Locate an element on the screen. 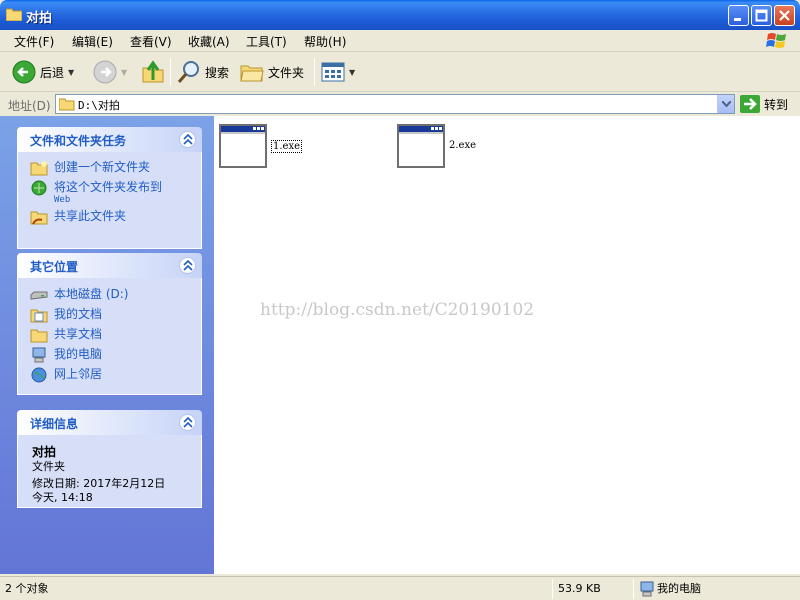 The image size is (800, 600). address-input: D:\对拍 is located at coordinates (395, 104).